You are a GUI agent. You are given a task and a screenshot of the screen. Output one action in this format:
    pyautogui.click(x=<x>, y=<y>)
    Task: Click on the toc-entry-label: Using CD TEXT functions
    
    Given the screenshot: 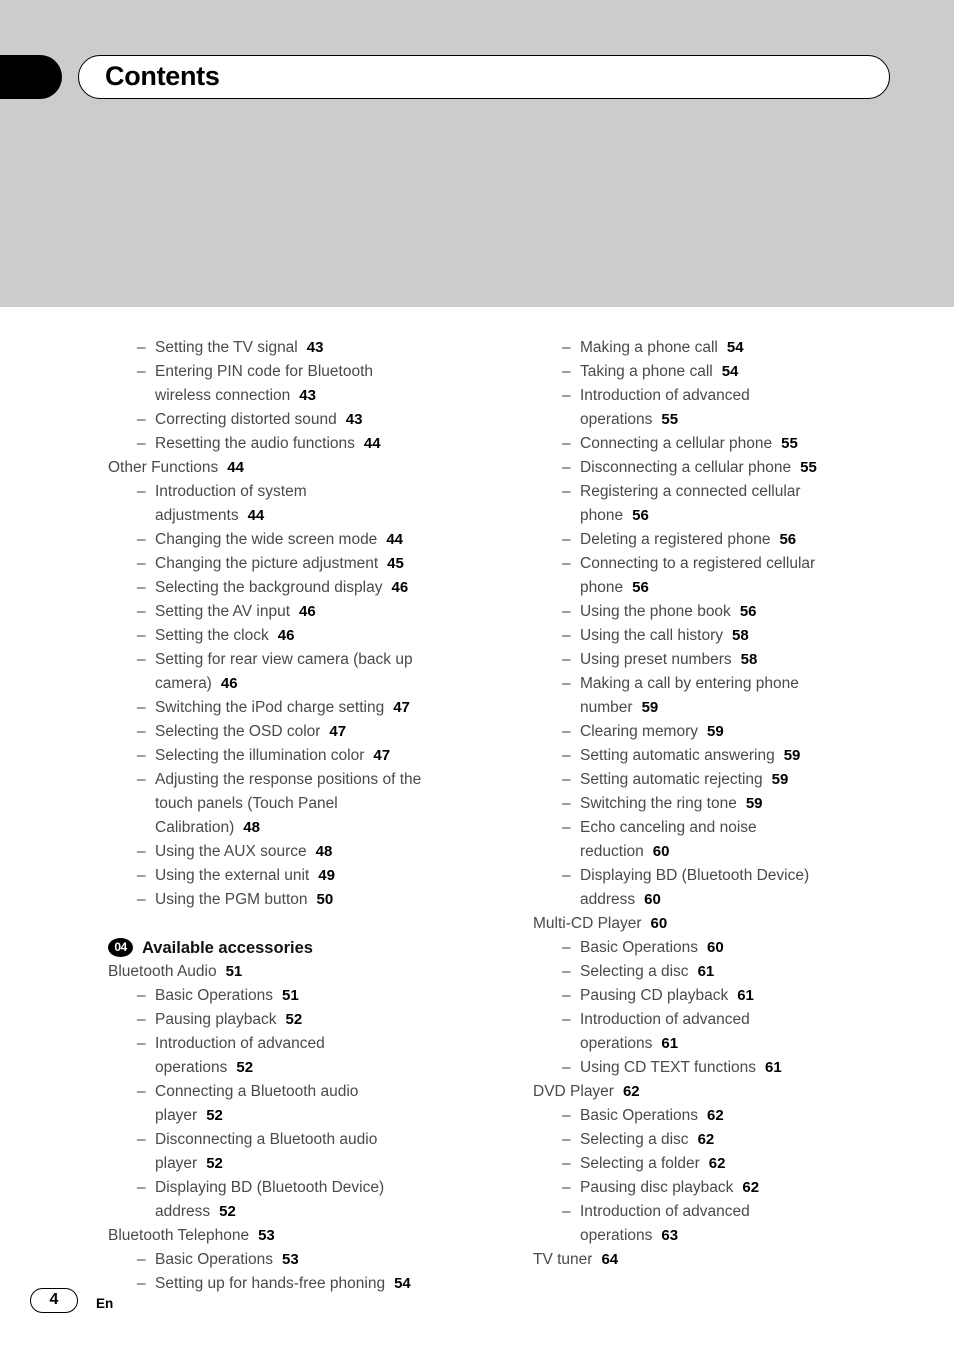 What is the action you would take?
    pyautogui.click(x=668, y=1067)
    